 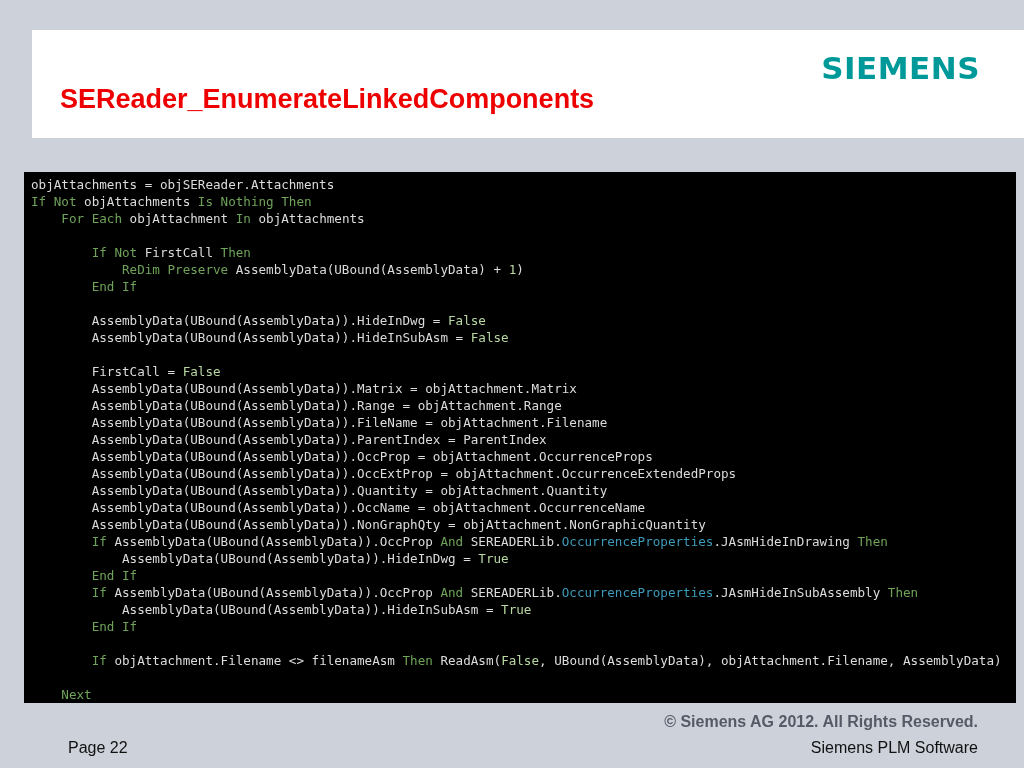 I want to click on code-line: If Not FirstCall Then, so click(x=170, y=252).